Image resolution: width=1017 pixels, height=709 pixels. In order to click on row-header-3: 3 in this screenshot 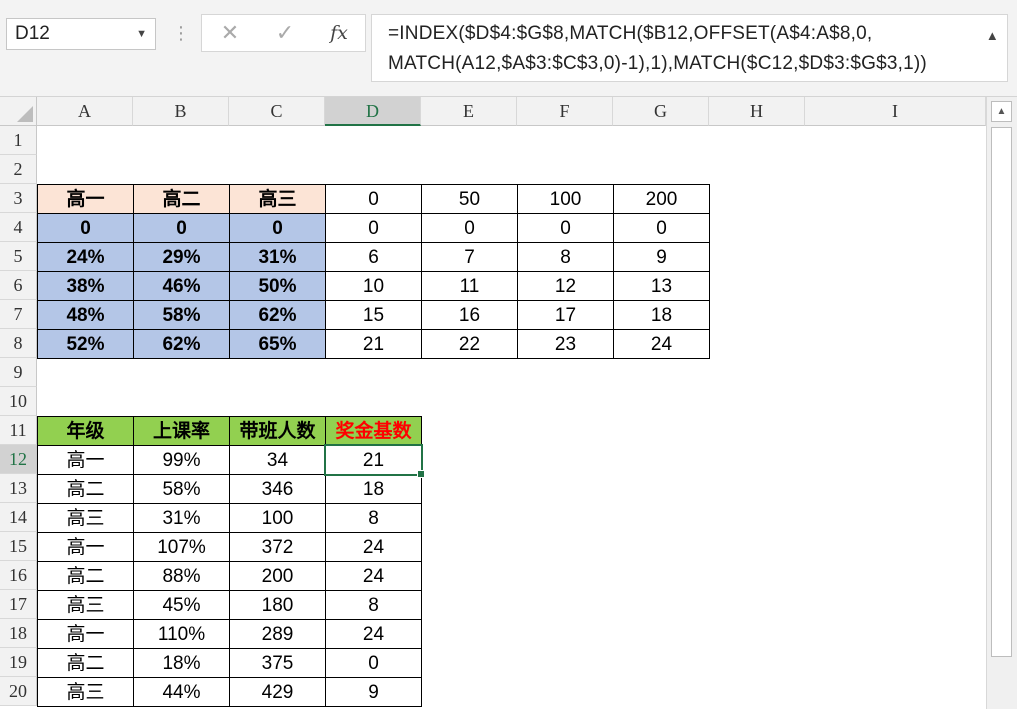, I will do `click(18, 198)`.